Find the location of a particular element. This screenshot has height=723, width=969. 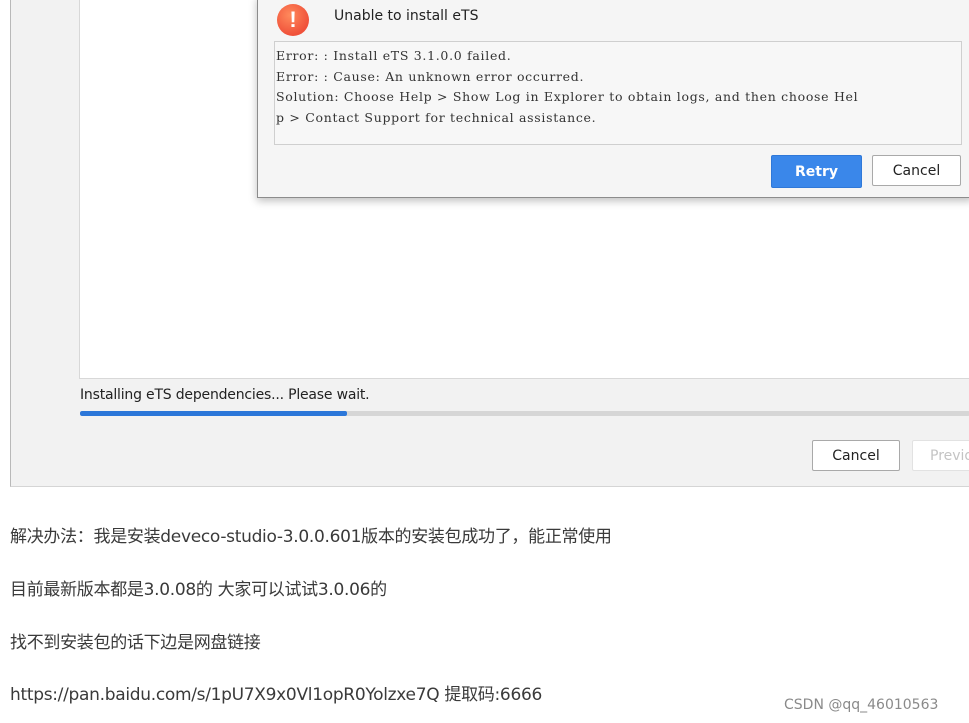

article-paragraph: 找不到安装包的话下边是网盘链接 is located at coordinates (135, 643).